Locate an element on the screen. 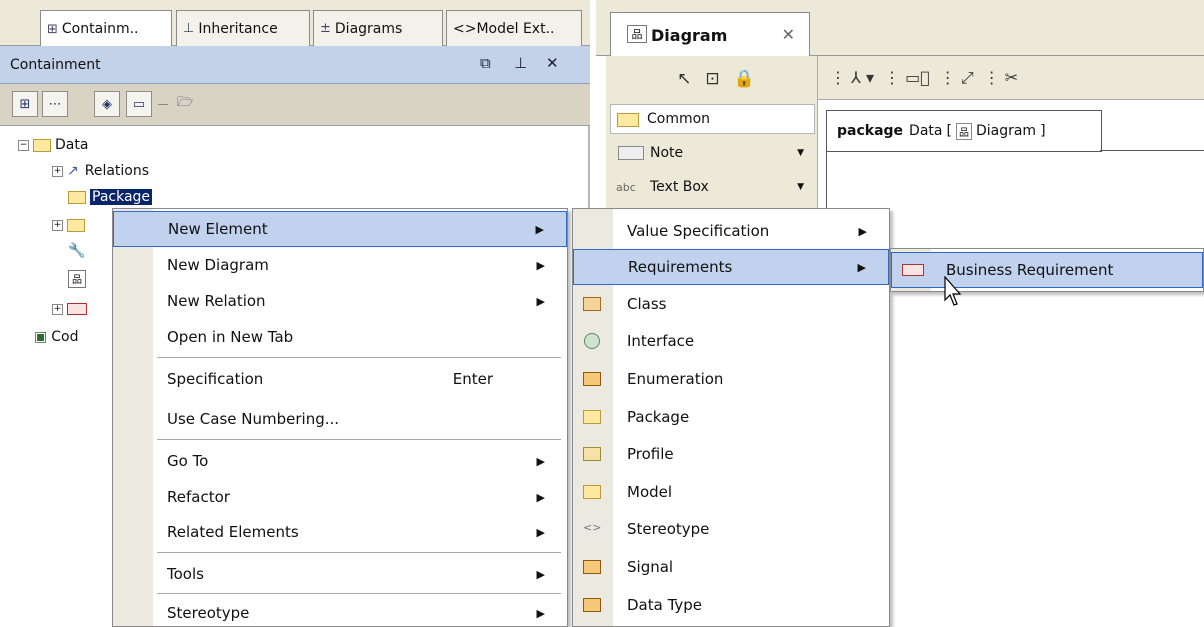  palette-group-label: Common is located at coordinates (679, 119).